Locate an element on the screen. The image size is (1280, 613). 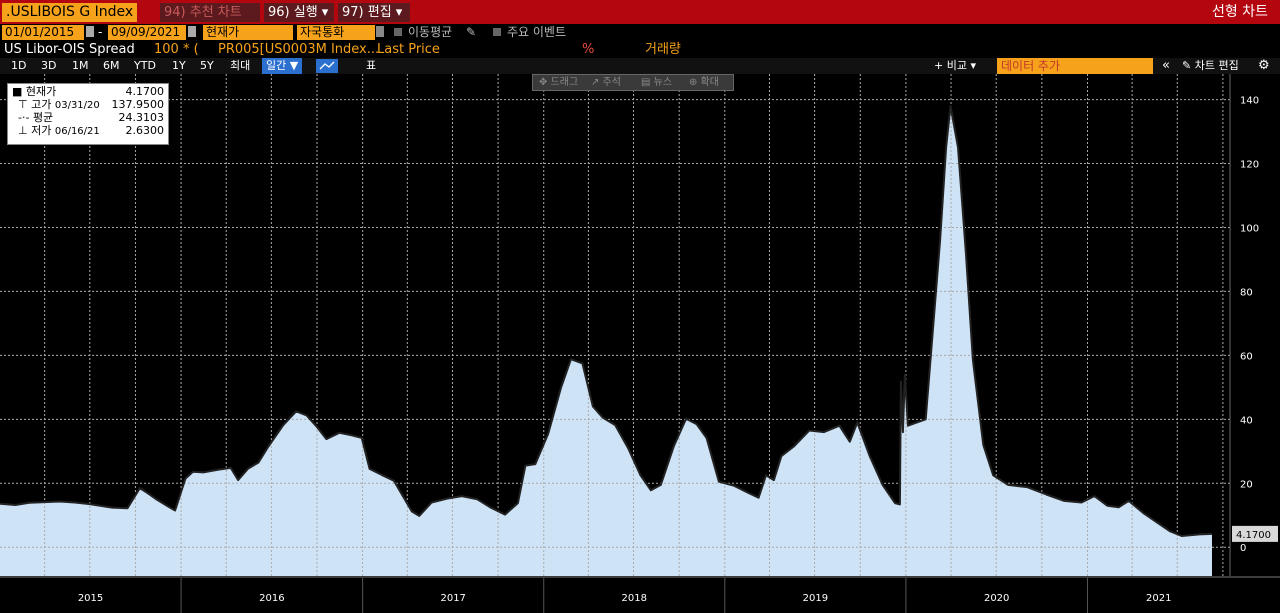
compare-button: + 비교 ▾ is located at coordinates (955, 66).